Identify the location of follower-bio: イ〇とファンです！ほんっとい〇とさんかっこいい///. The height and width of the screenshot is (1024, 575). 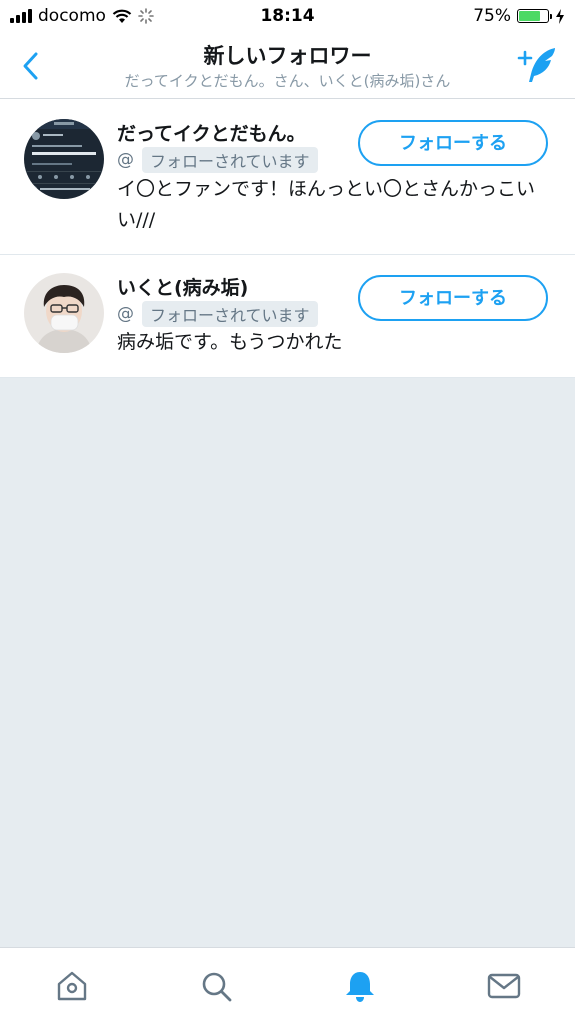
(326, 204).